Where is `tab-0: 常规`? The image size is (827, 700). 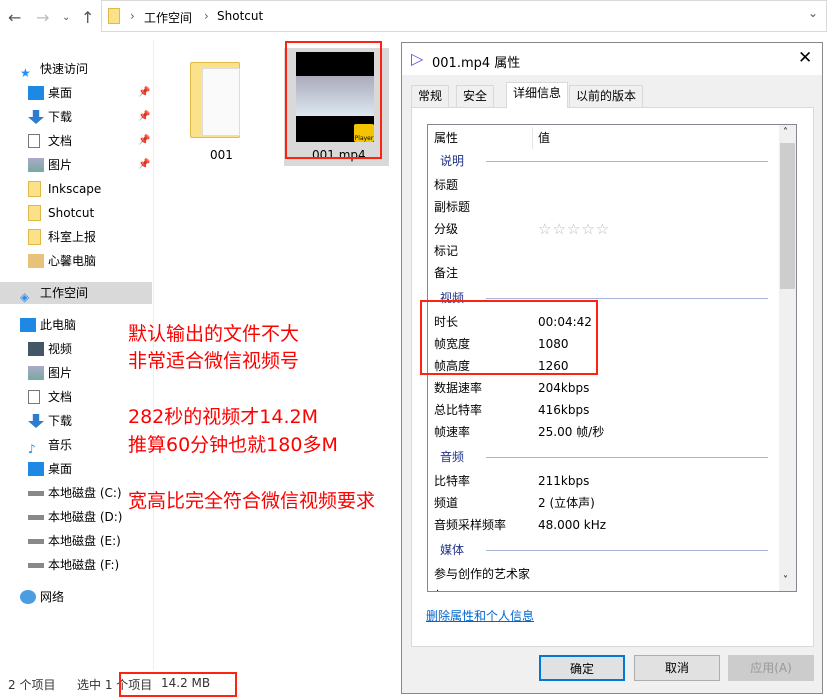 tab-0: 常规 is located at coordinates (430, 96).